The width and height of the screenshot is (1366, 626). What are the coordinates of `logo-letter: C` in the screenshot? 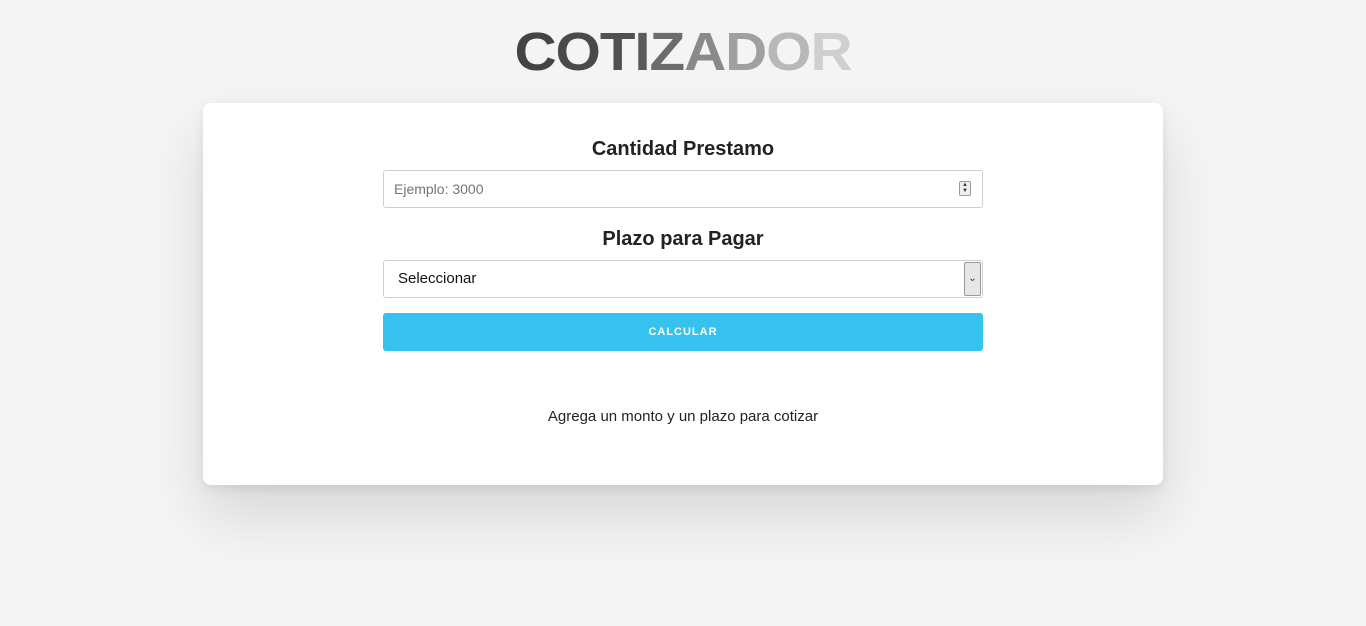 It's located at (535, 52).